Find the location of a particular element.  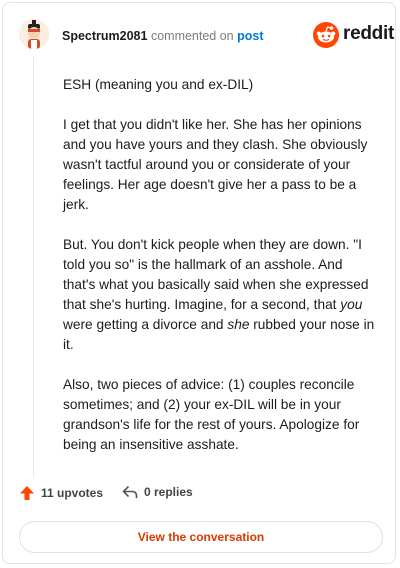

avatar-icon is located at coordinates (34, 34).